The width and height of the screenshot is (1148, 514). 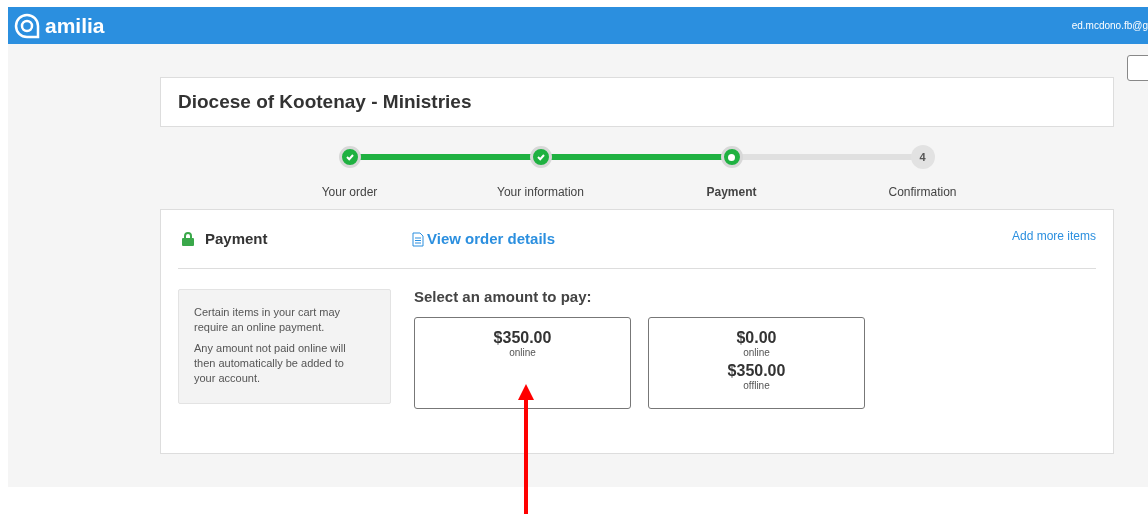 I want to click on step-number: 4, so click(x=922, y=157).